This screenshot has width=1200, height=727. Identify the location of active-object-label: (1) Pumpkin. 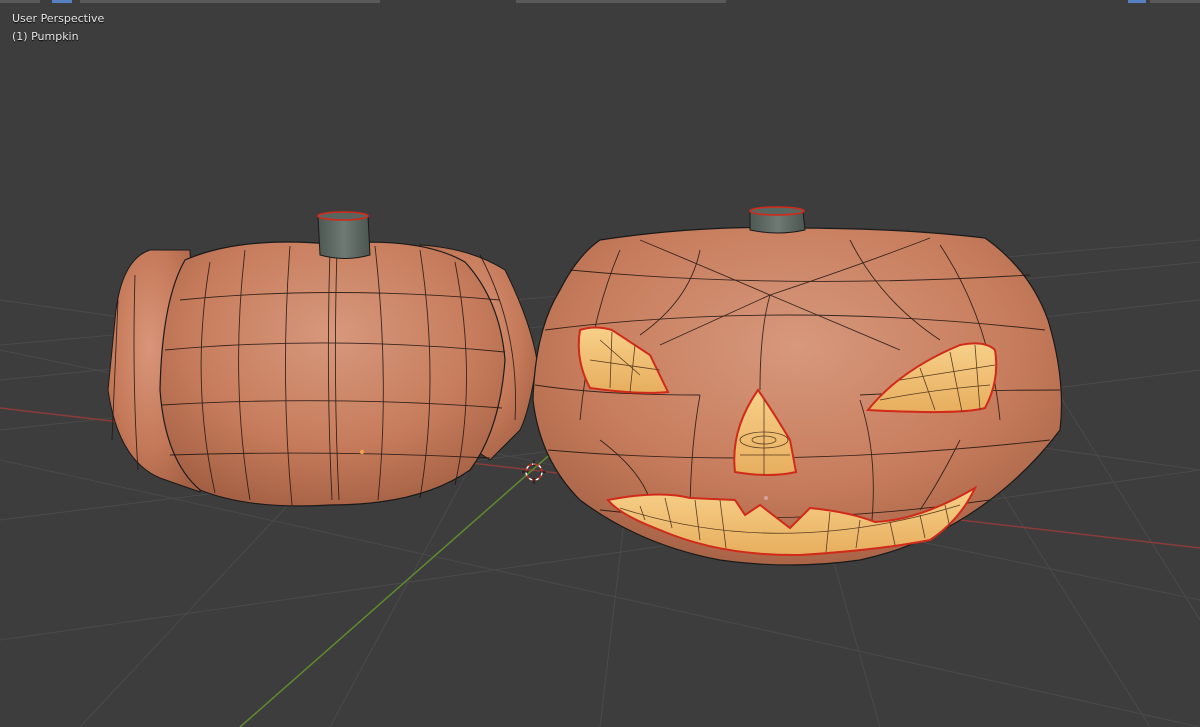
(45, 36).